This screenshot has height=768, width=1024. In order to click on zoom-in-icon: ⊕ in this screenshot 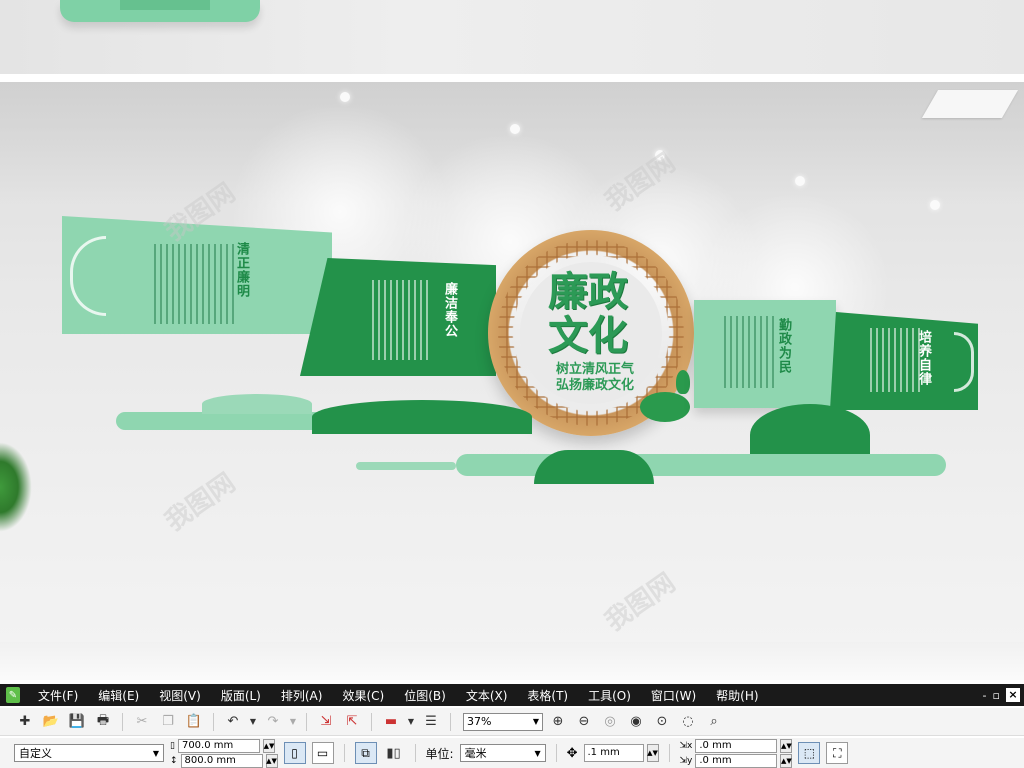, I will do `click(558, 722)`.